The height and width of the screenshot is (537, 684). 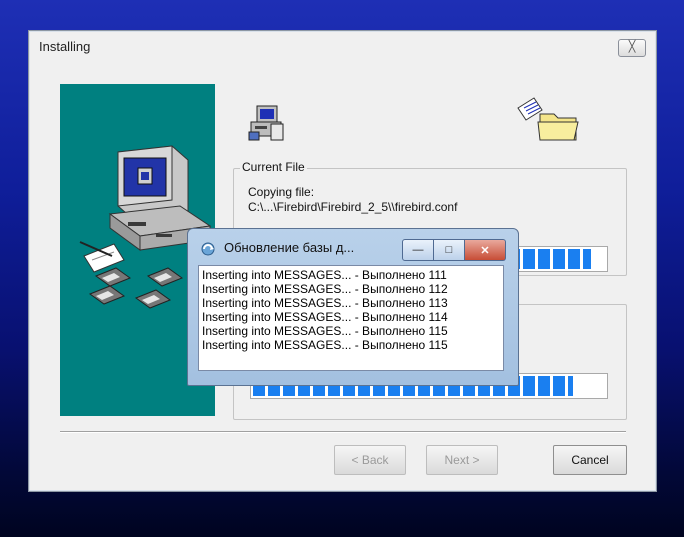 What do you see at coordinates (65, 46) in the screenshot?
I see `window-title: Installing` at bounding box center [65, 46].